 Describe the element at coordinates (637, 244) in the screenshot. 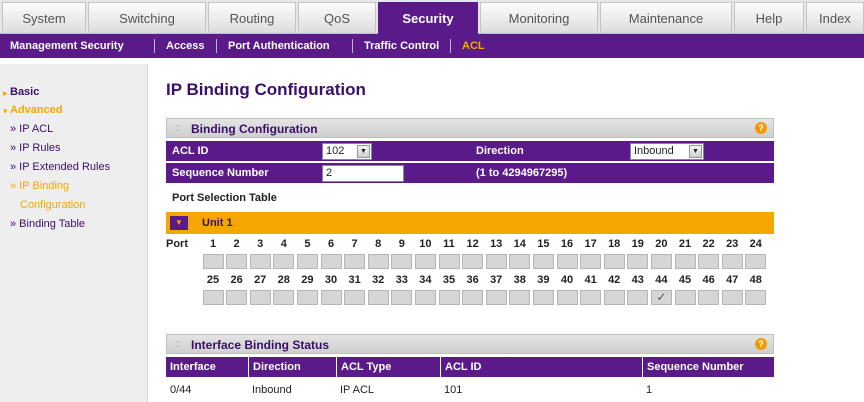

I see `port-number-19: 19` at that location.